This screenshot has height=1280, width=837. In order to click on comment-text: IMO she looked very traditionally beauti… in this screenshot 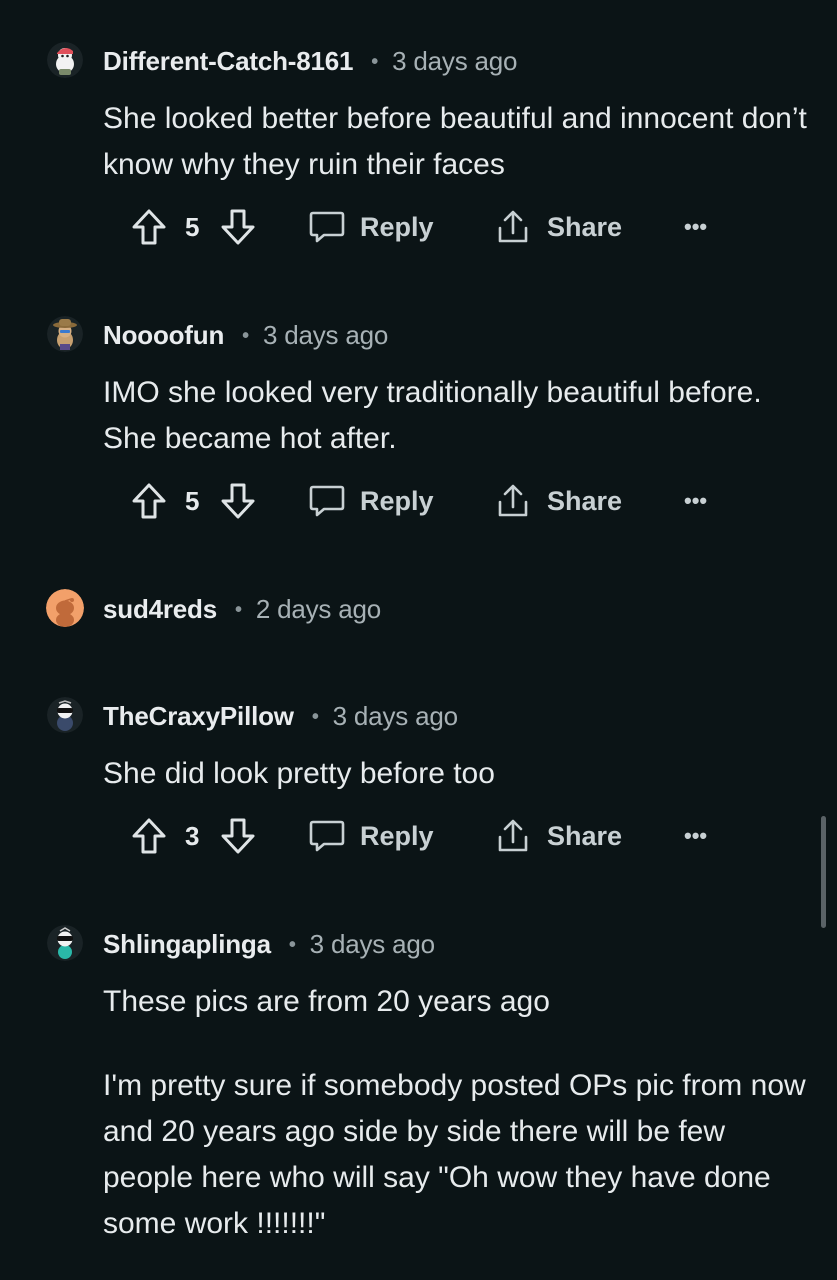, I will do `click(432, 415)`.